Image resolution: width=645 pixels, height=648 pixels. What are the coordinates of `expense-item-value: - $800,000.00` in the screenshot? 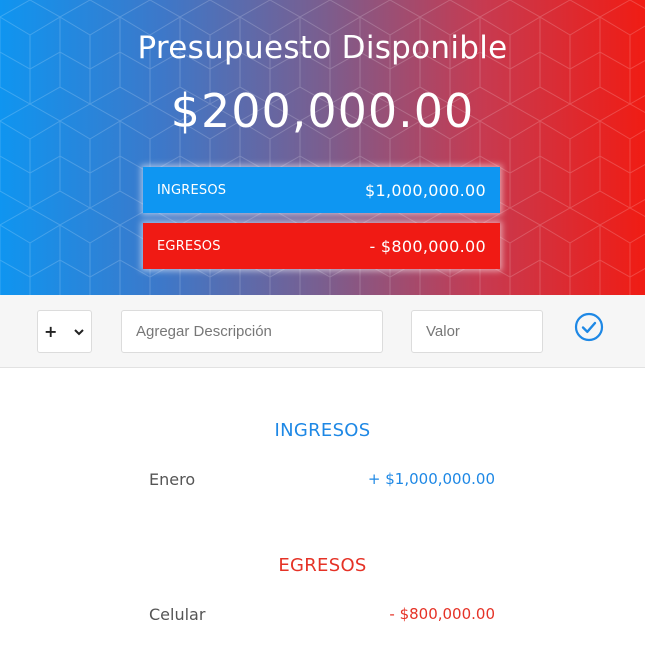 It's located at (442, 614).